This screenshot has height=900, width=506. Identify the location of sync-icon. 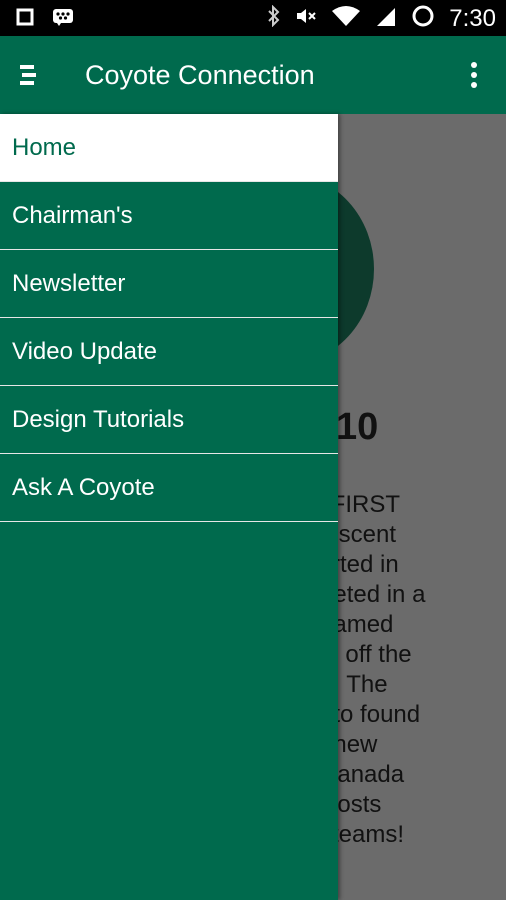
(423, 18).